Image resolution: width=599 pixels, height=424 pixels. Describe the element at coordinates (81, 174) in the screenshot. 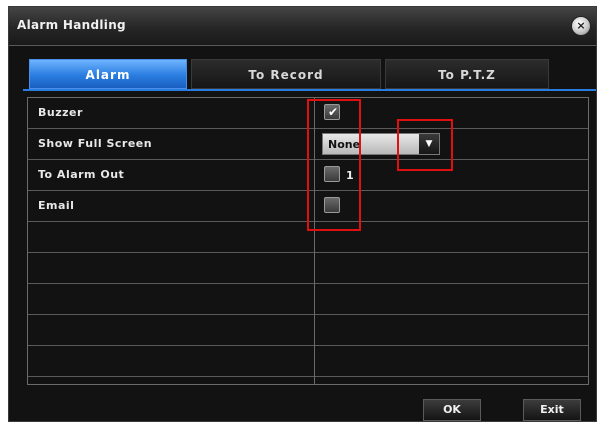

I see `to-alarm-out-label: To Alarm Out` at that location.